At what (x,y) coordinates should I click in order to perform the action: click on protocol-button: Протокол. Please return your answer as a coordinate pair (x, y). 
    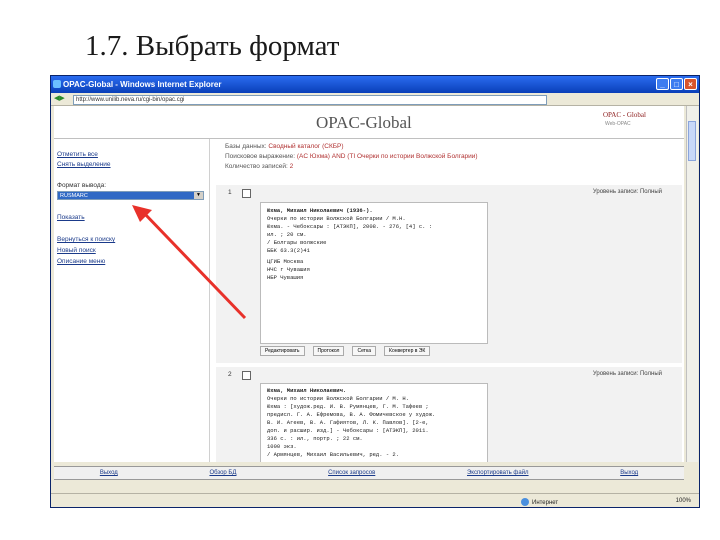
    Looking at the image, I should click on (328, 351).